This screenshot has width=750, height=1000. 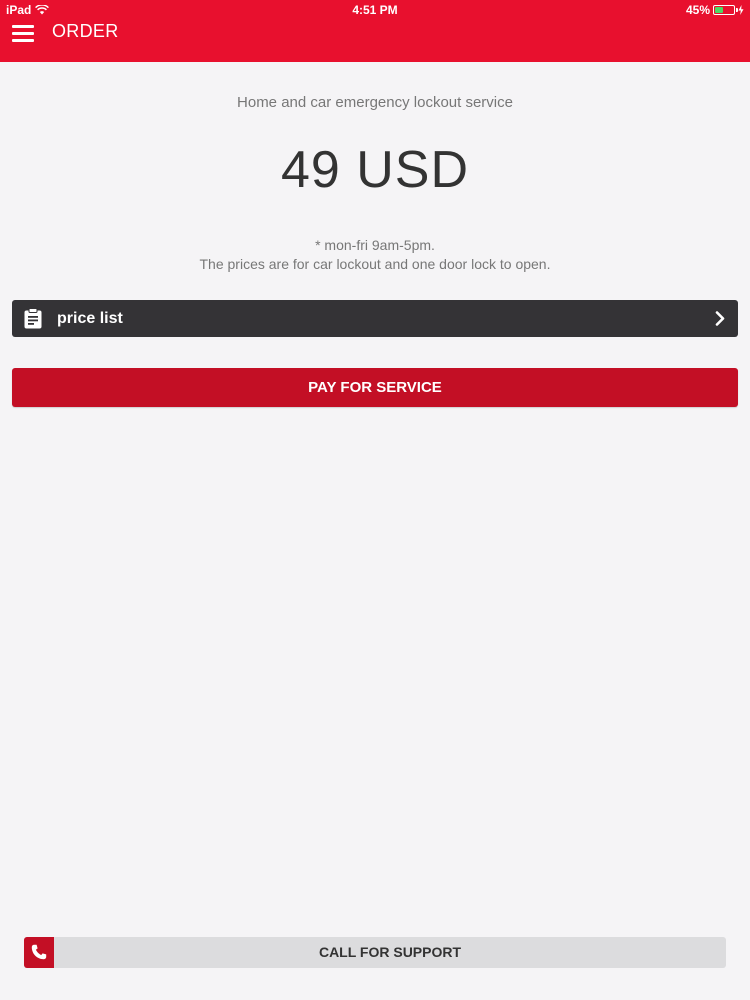 What do you see at coordinates (375, 245) in the screenshot?
I see `note-hours: * mon-fri 9am-5pm.` at bounding box center [375, 245].